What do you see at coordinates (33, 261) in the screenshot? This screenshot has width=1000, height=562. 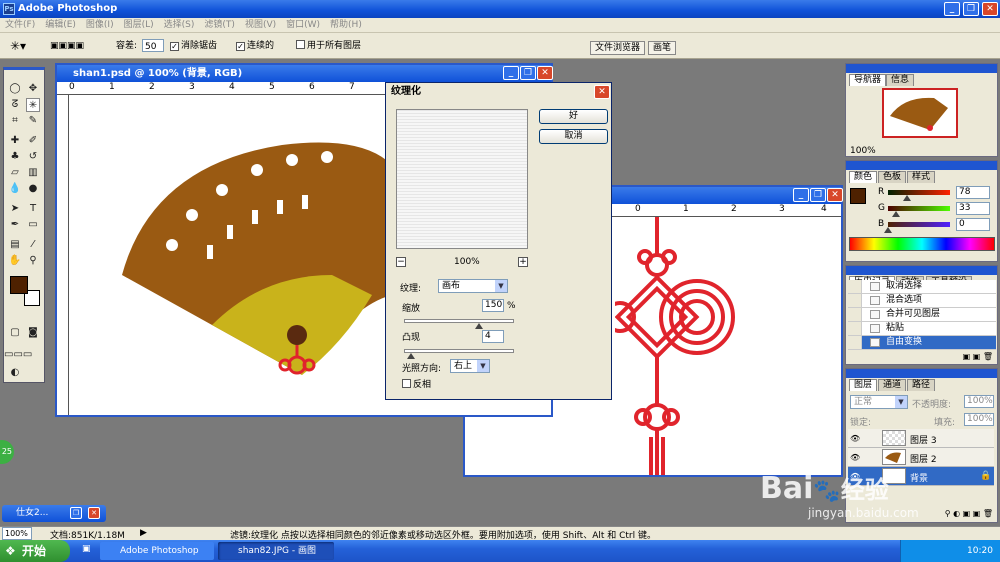 I see `zoom-tool-icon: ⚲` at bounding box center [33, 261].